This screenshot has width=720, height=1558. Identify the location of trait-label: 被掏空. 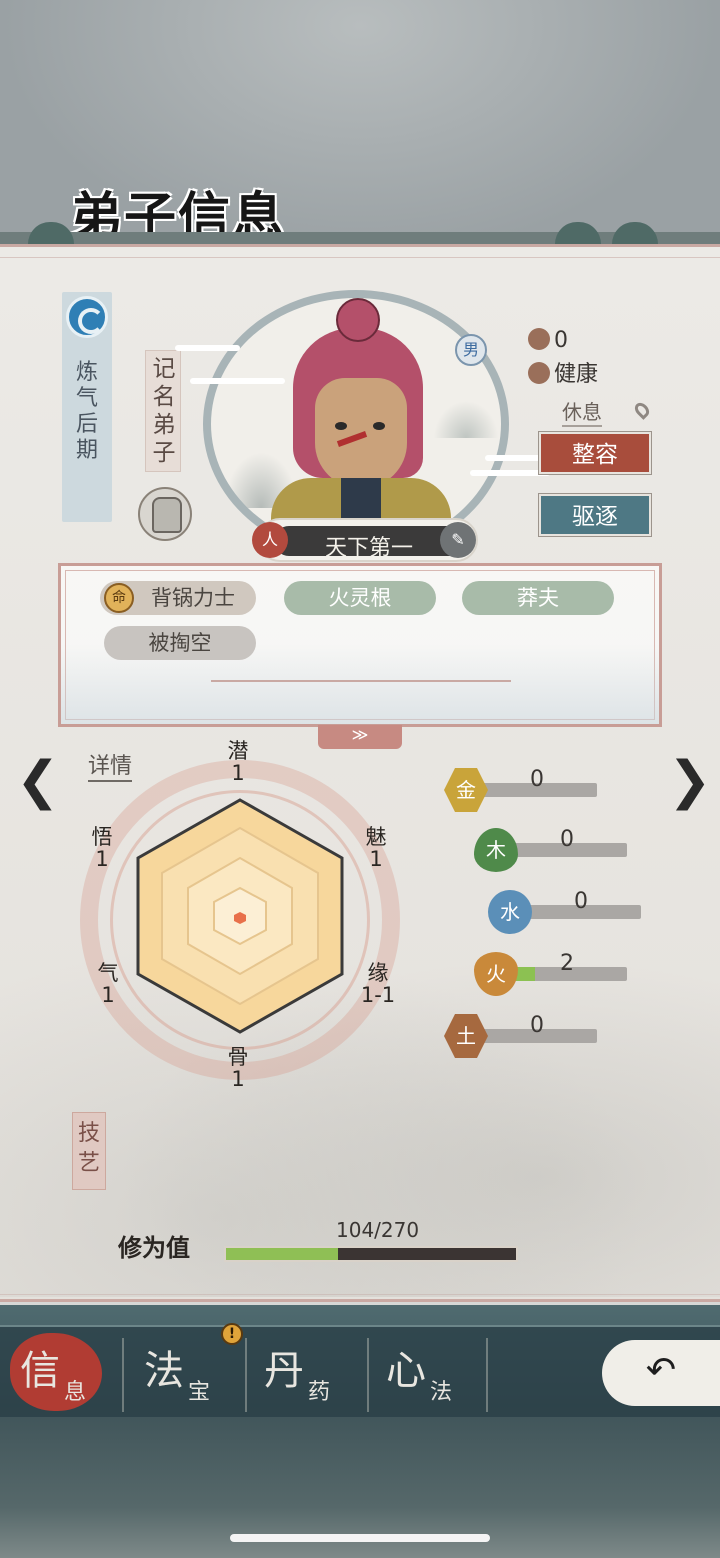
(180, 643).